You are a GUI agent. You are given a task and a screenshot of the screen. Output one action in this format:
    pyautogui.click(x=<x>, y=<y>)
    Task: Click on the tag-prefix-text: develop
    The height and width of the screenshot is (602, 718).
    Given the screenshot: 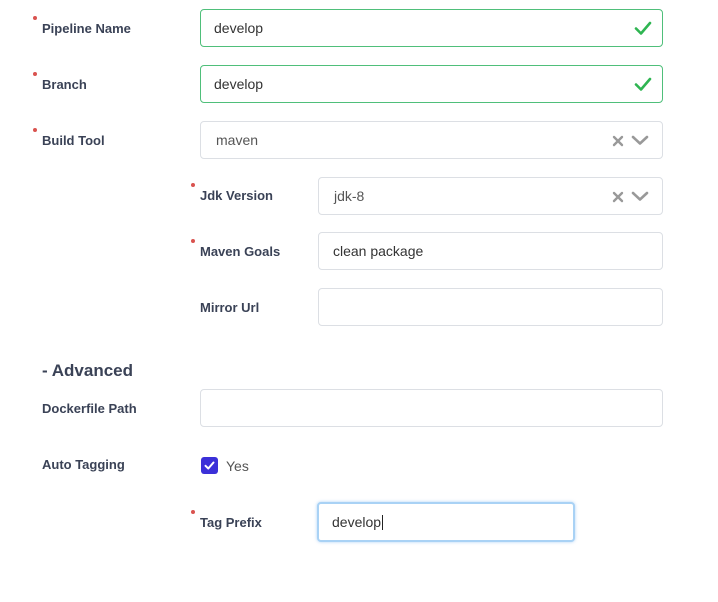 What is the action you would take?
    pyautogui.click(x=357, y=521)
    